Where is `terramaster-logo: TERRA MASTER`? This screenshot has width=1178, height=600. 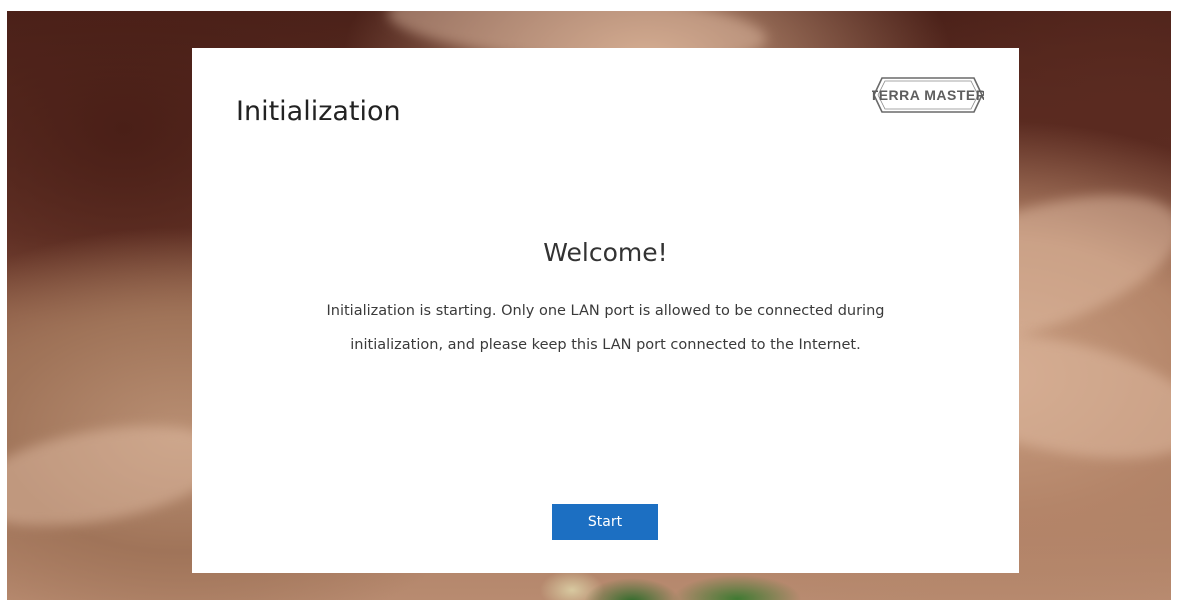
terramaster-logo: TERRA MASTER is located at coordinates (928, 95).